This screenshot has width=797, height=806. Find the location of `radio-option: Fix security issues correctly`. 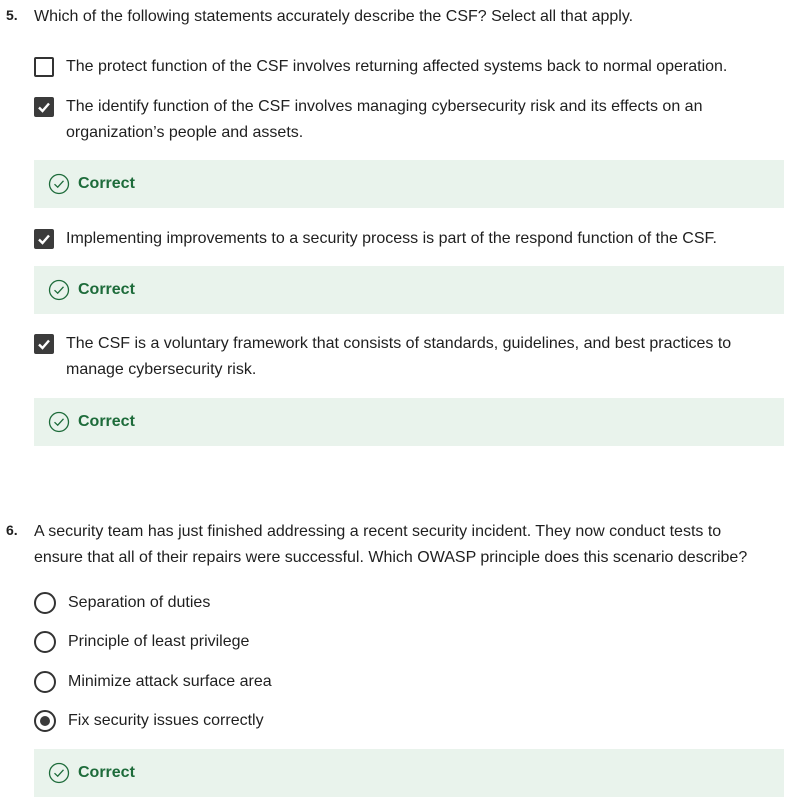

radio-option: Fix security issues correctly is located at coordinates (409, 721).